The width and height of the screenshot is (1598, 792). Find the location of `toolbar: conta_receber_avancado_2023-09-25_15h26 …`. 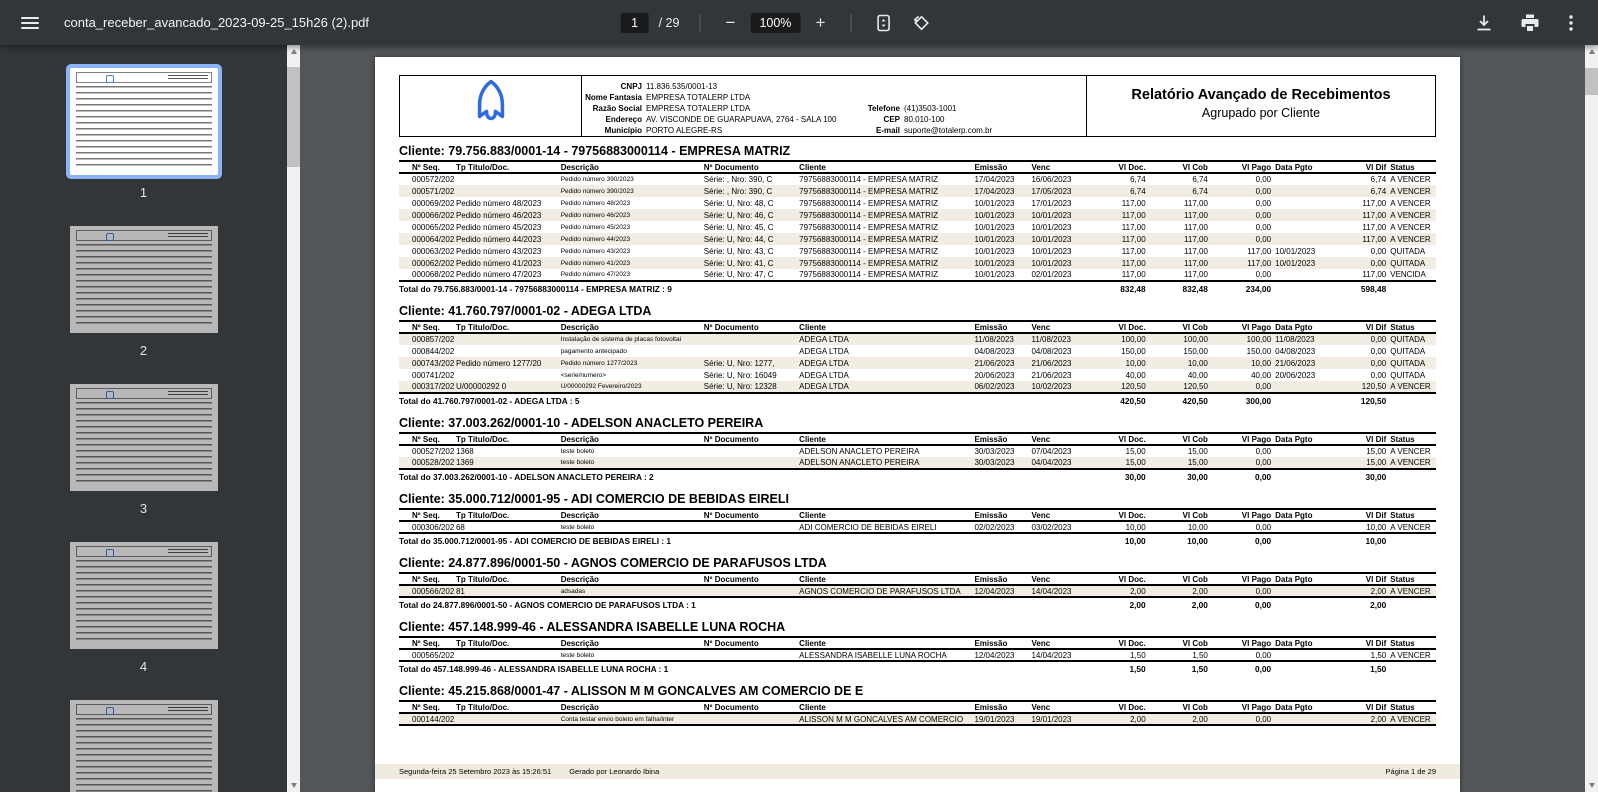

toolbar: conta_receber_avancado_2023-09-25_15h26 … is located at coordinates (799, 22).